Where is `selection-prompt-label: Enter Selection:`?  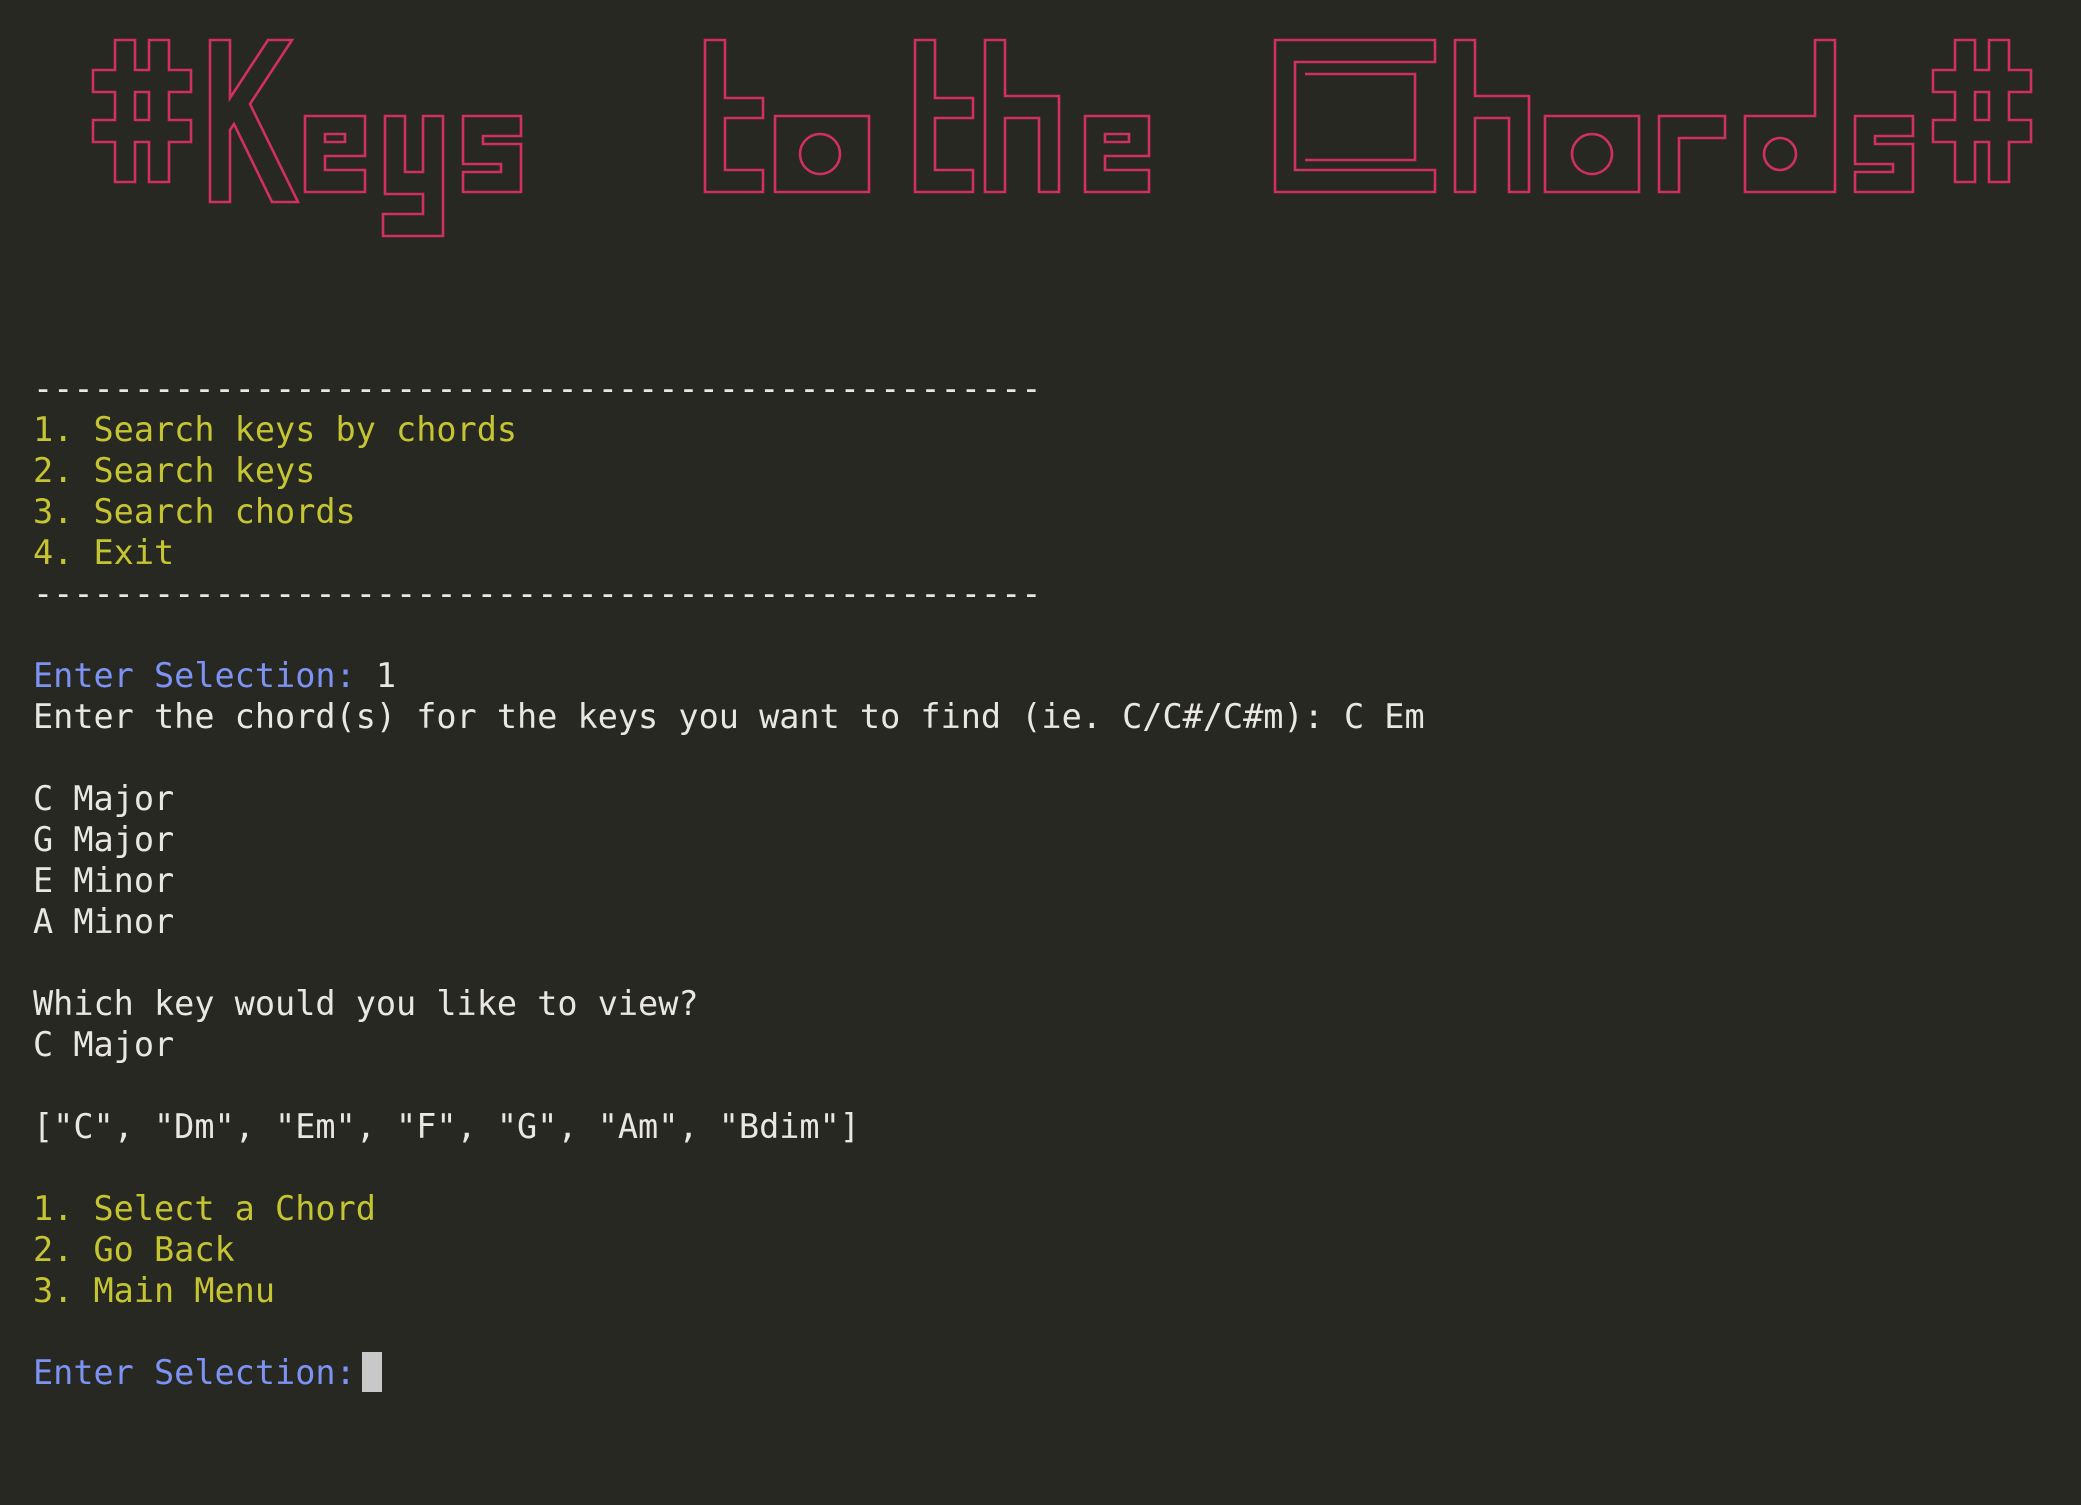
selection-prompt-label: Enter Selection: is located at coordinates (194, 675).